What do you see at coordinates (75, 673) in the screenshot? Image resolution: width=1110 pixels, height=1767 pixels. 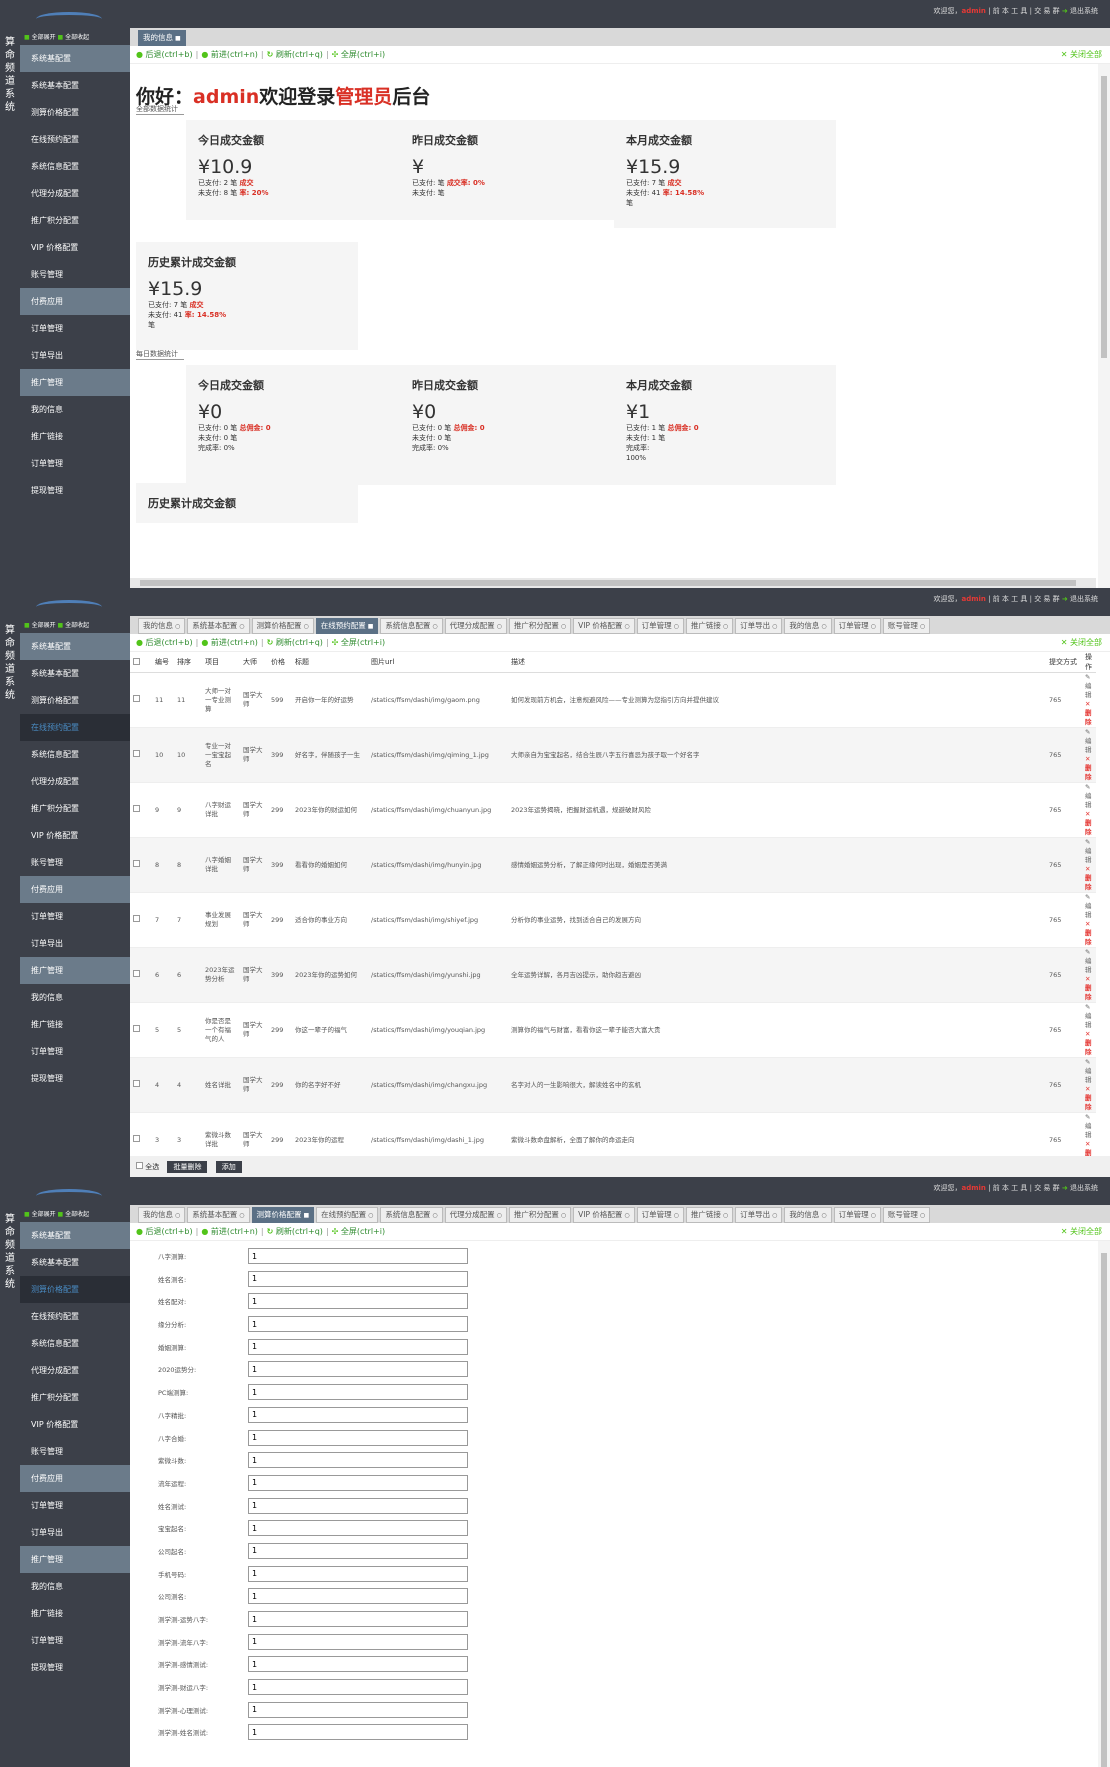 I see `sidebar-item-1: 系统基本配置` at bounding box center [75, 673].